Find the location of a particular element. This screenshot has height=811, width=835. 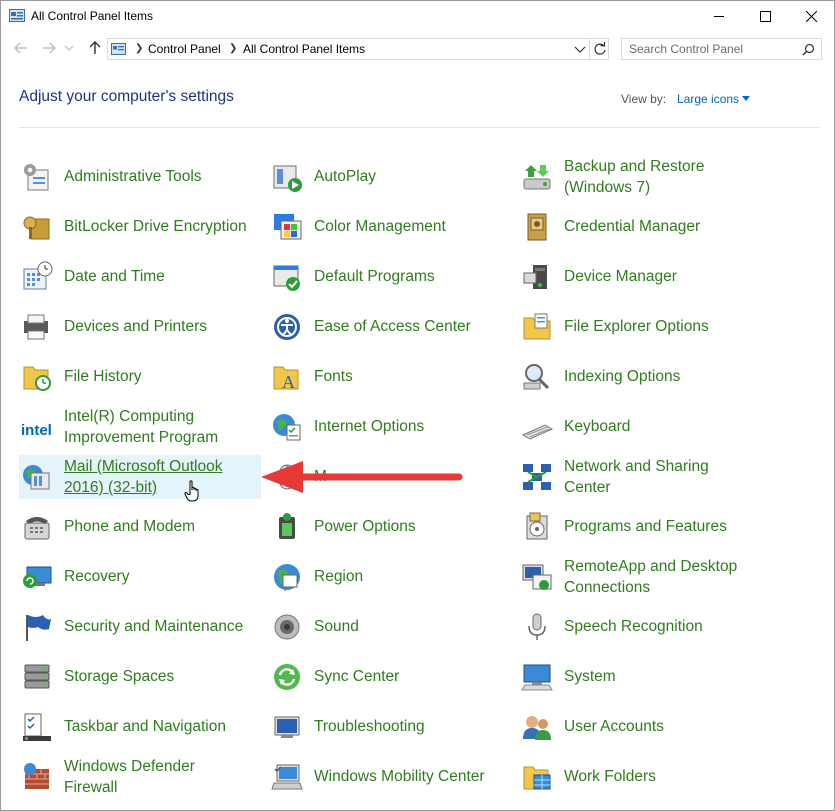

back-arrow-icon is located at coordinates (21, 48).